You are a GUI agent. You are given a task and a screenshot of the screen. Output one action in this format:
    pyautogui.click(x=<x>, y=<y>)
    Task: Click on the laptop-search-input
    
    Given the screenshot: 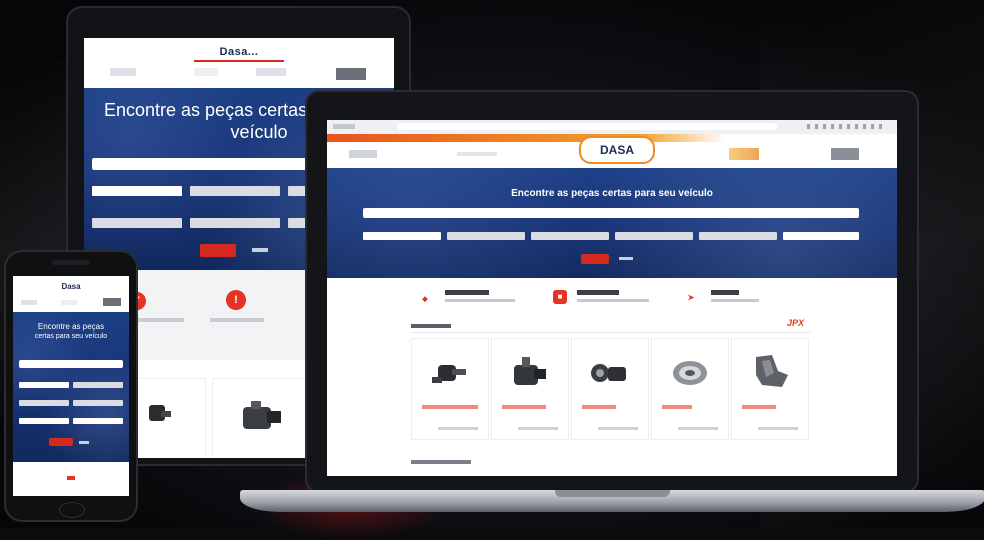 What is the action you would take?
    pyautogui.click(x=611, y=213)
    